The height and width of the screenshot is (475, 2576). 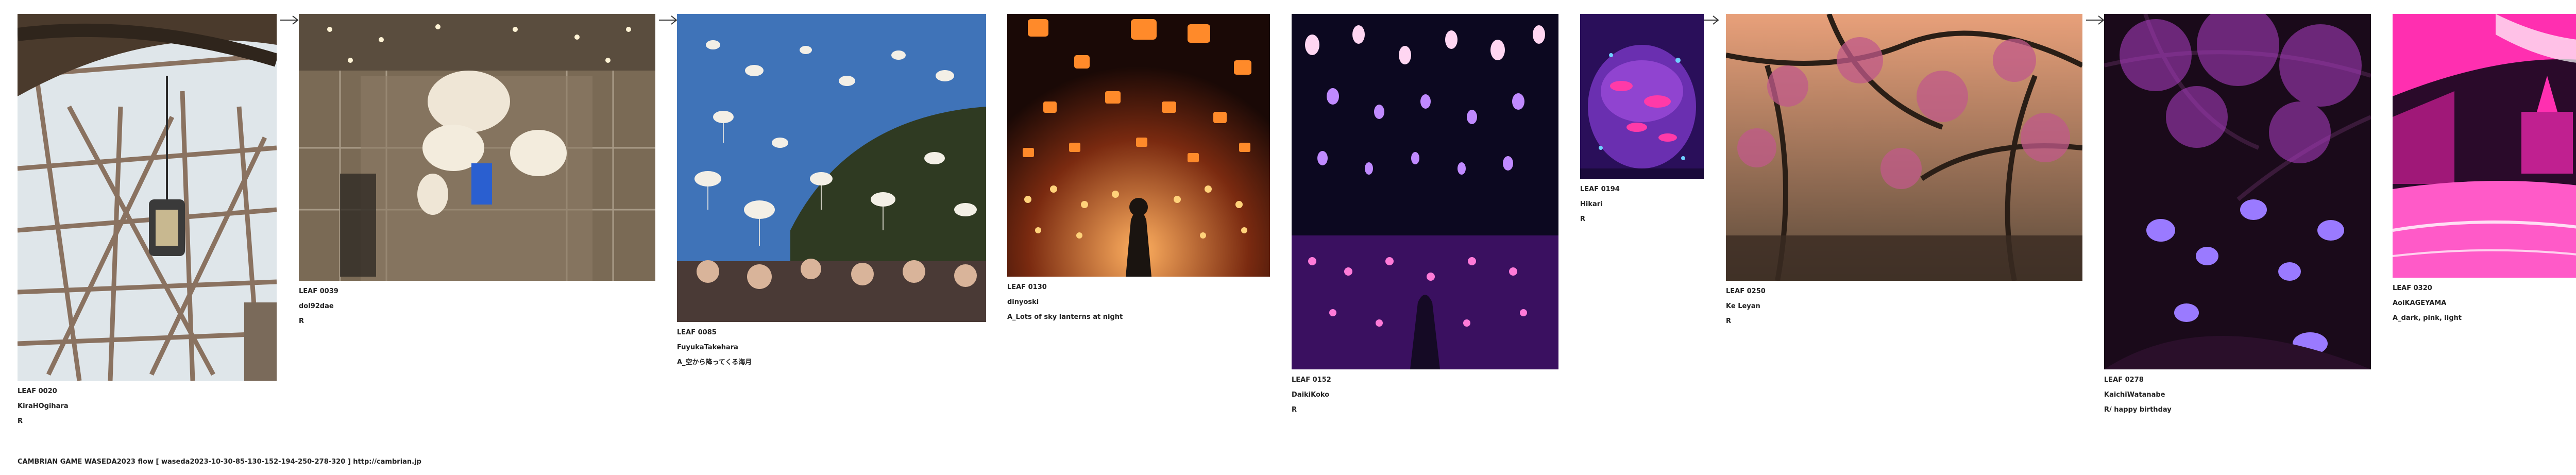 I want to click on leaf-author: AoiKAGEYAMA, so click(x=2420, y=303).